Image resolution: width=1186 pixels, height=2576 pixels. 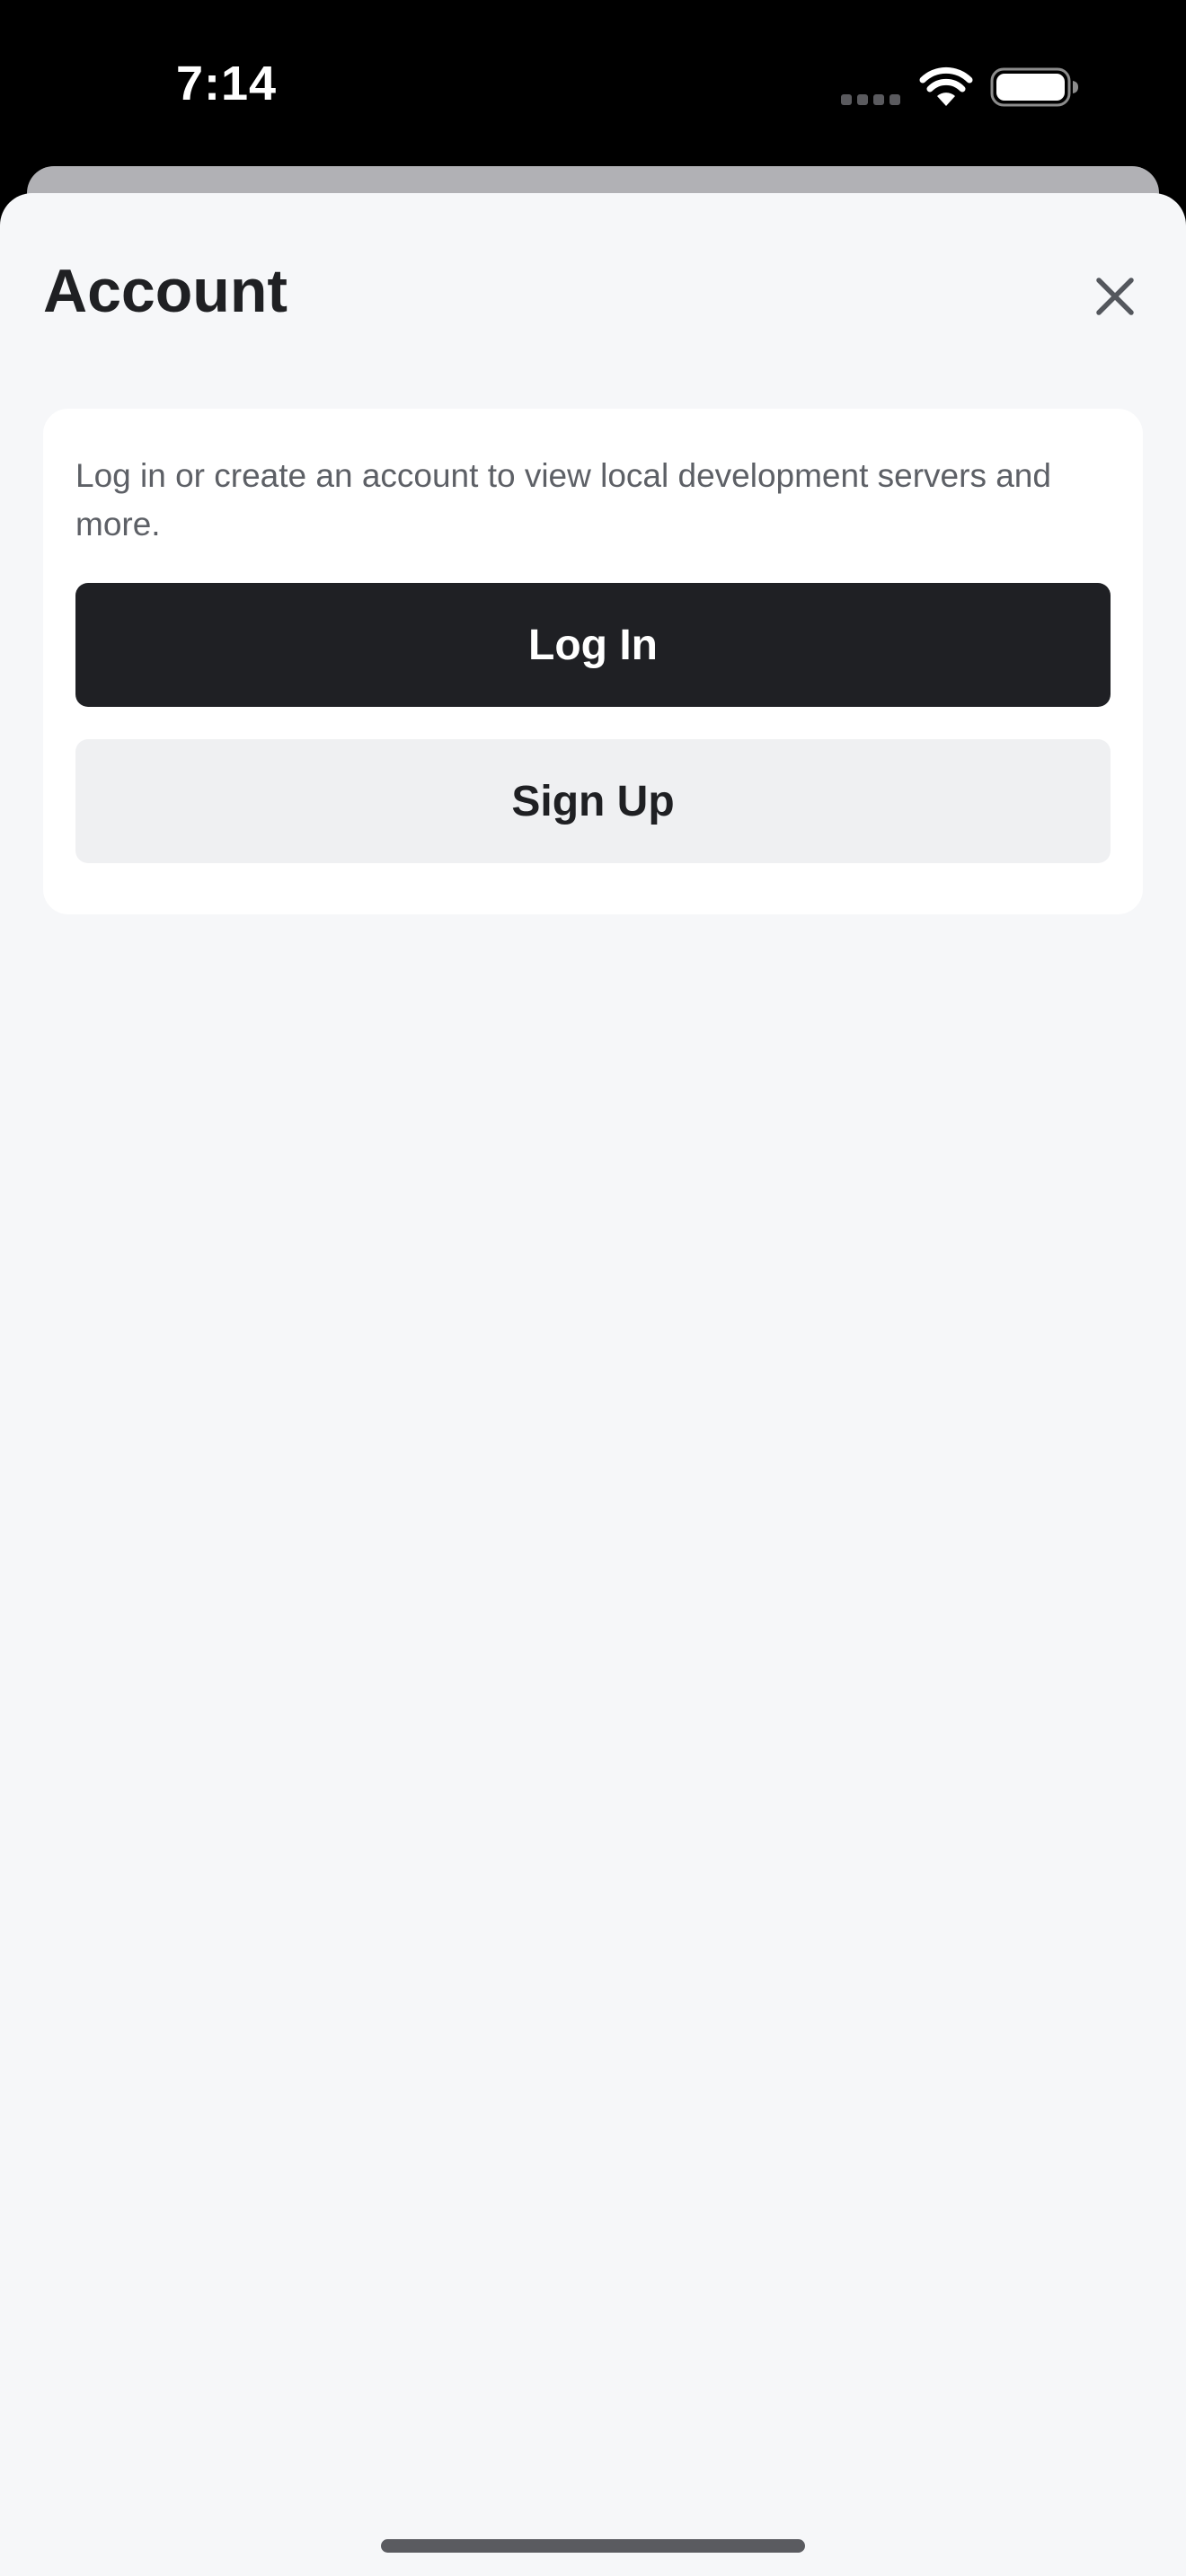 I want to click on close-icon, so click(x=1115, y=296).